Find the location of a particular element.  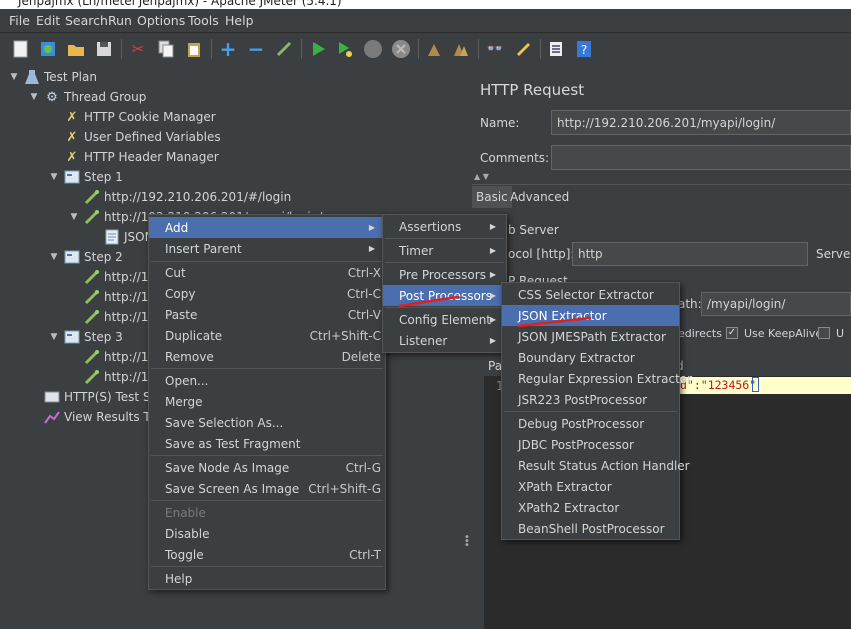

annotation-underline-json-extractor is located at coordinates (554, 322).